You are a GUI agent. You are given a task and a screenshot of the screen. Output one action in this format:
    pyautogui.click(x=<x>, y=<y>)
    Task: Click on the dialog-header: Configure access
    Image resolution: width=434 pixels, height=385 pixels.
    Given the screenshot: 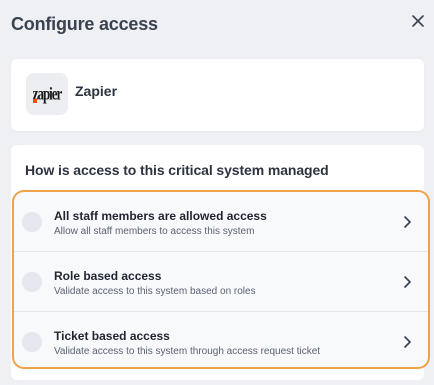 What is the action you would take?
    pyautogui.click(x=217, y=25)
    